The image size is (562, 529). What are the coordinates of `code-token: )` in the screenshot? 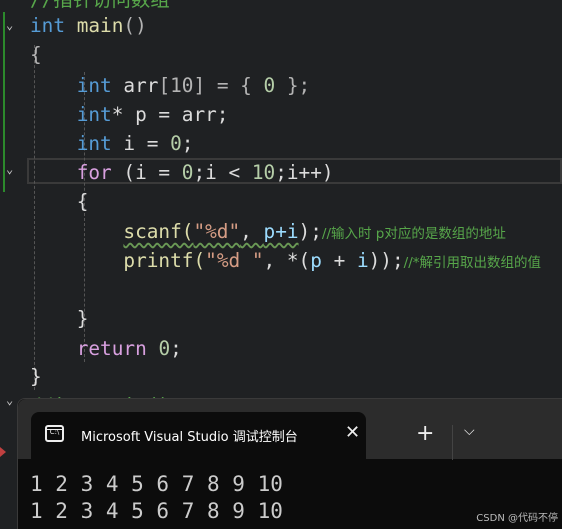 It's located at (304, 231).